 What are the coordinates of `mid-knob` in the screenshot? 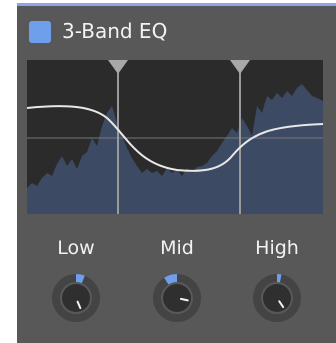 It's located at (177, 298).